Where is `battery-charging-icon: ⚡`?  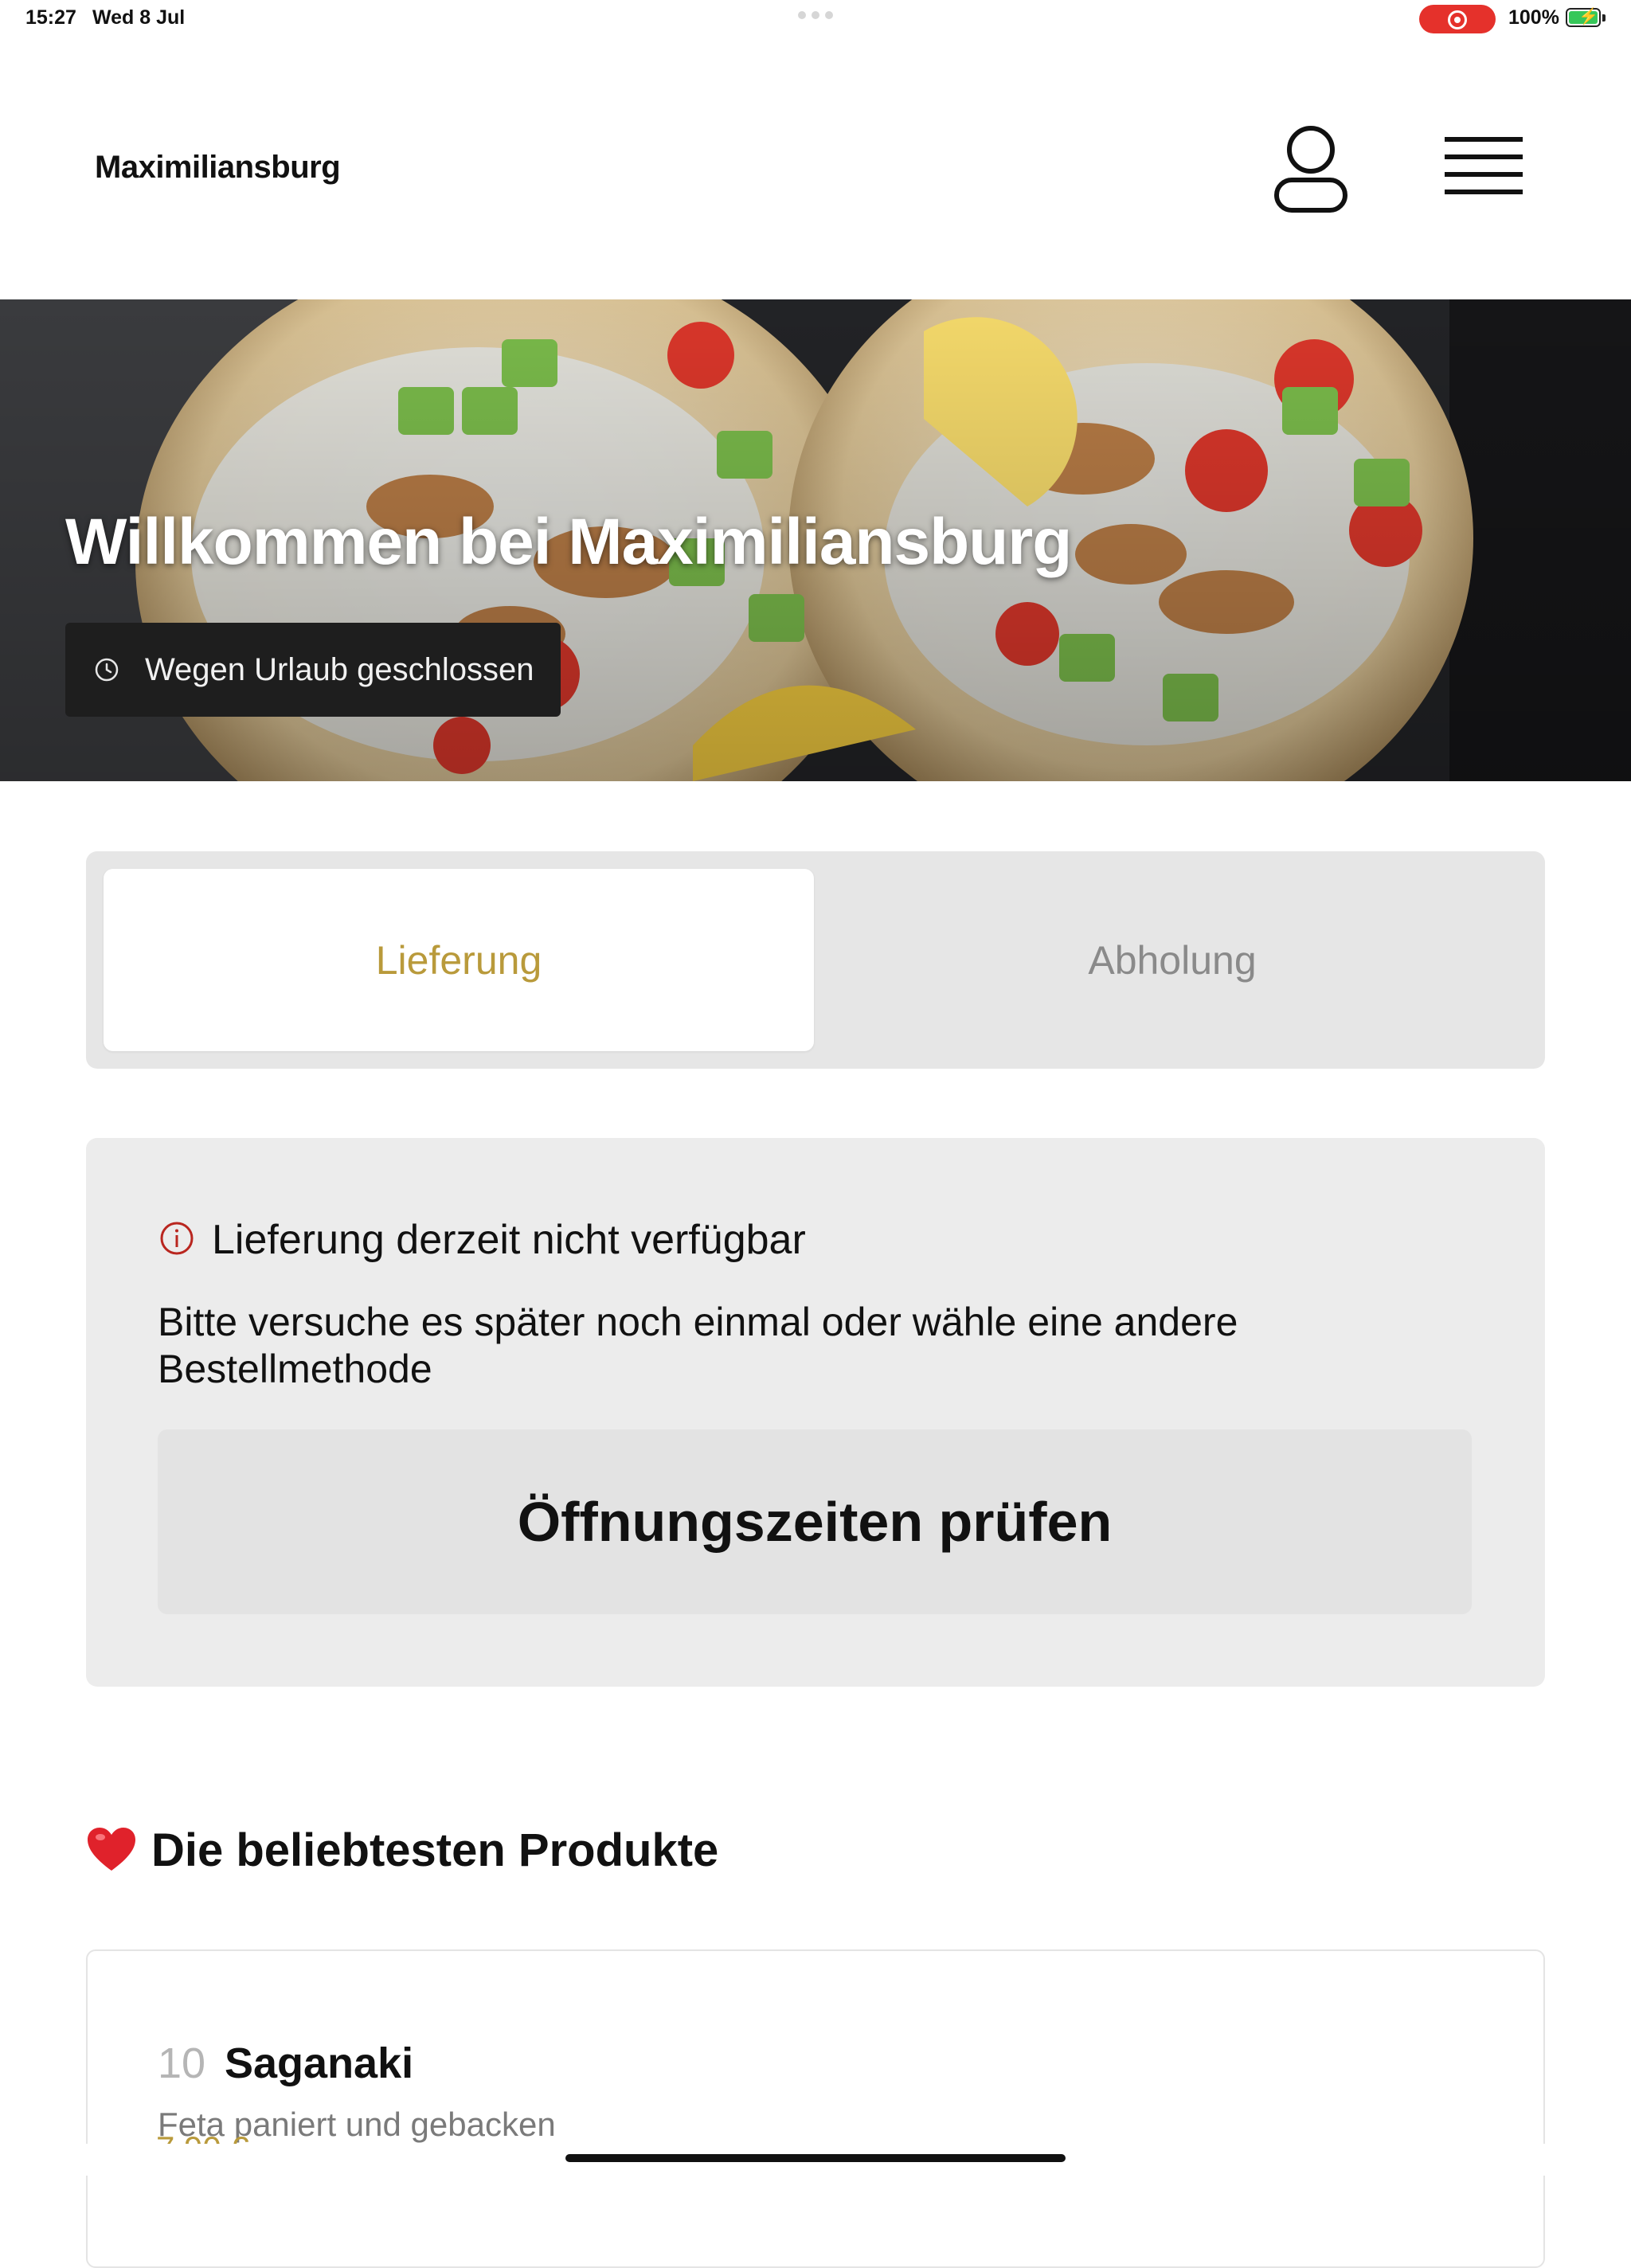 battery-charging-icon: ⚡ is located at coordinates (1586, 17).